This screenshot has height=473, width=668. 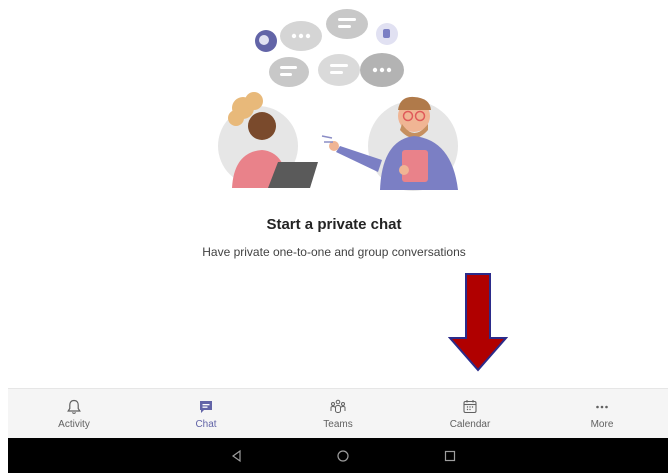 I want to click on nav-item-activity: Activity, so click(x=74, y=414).